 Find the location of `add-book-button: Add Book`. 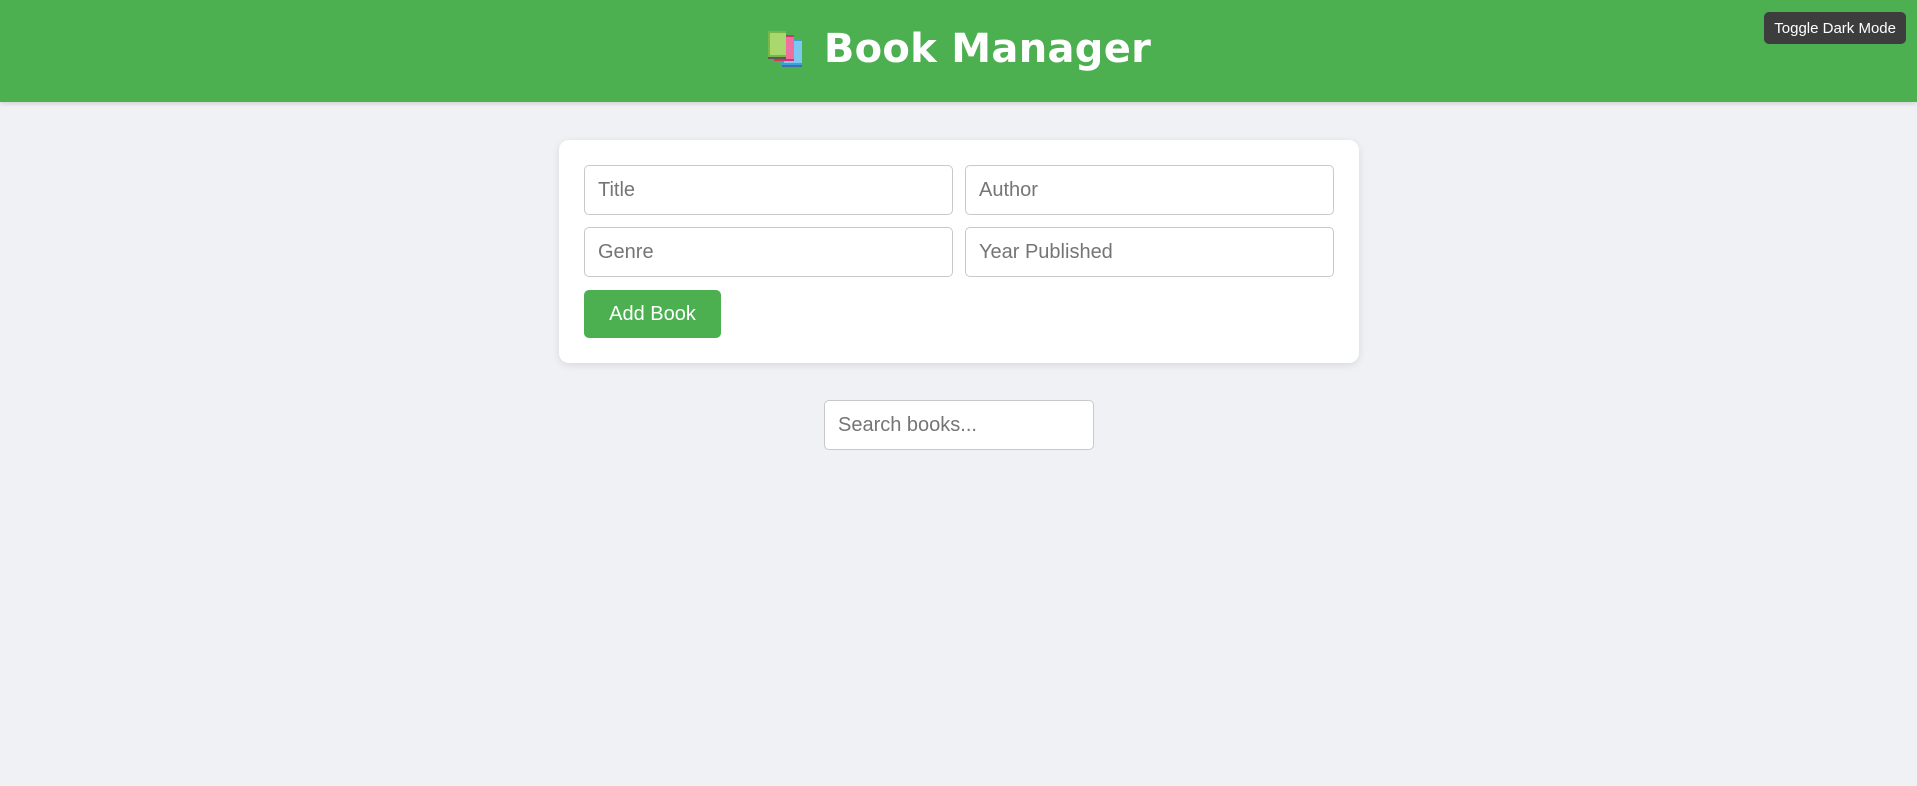

add-book-button: Add Book is located at coordinates (652, 314).